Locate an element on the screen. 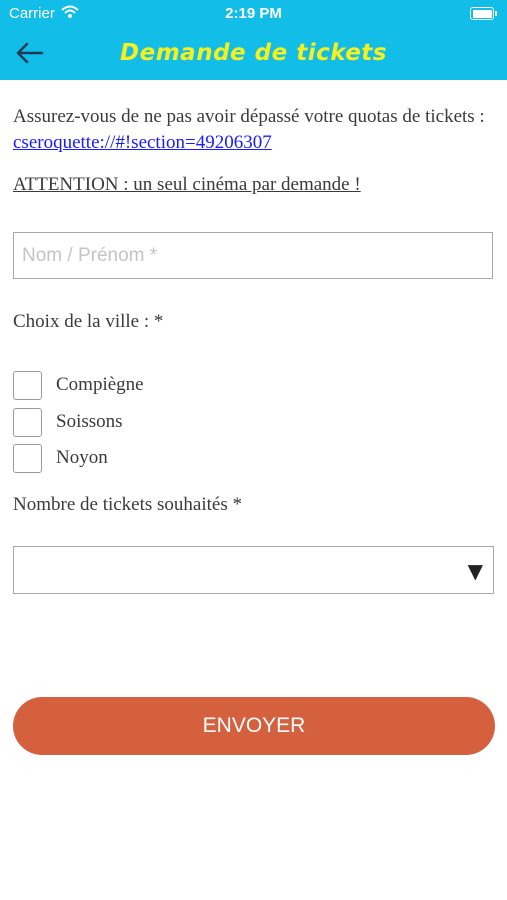  submit-button: ENVOYER is located at coordinates (254, 726).